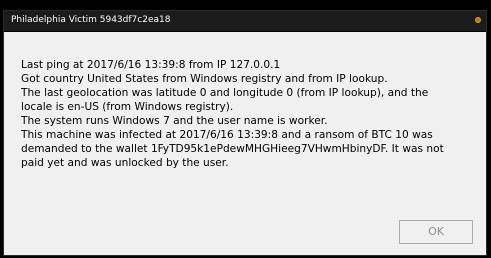 This screenshot has width=491, height=258. Describe the element at coordinates (478, 20) in the screenshot. I see `close-icon` at that location.